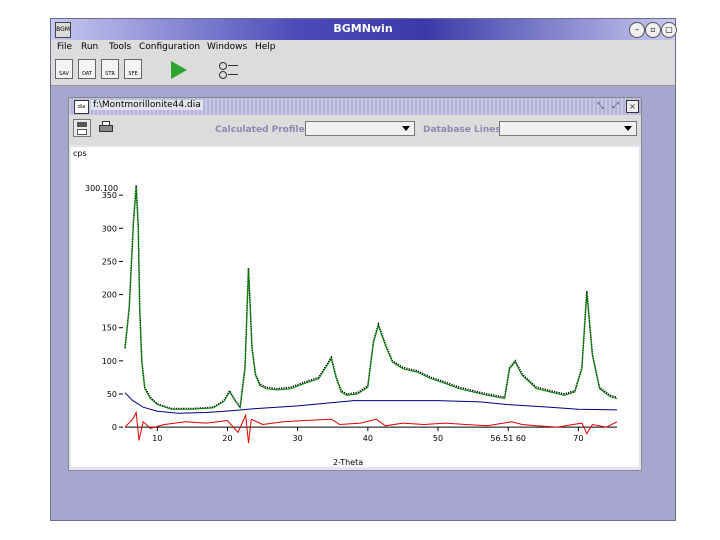 Image resolution: width=720 pixels, height=540 pixels. Describe the element at coordinates (64, 69) in the screenshot. I see `sav-file-icon: SAV` at that location.